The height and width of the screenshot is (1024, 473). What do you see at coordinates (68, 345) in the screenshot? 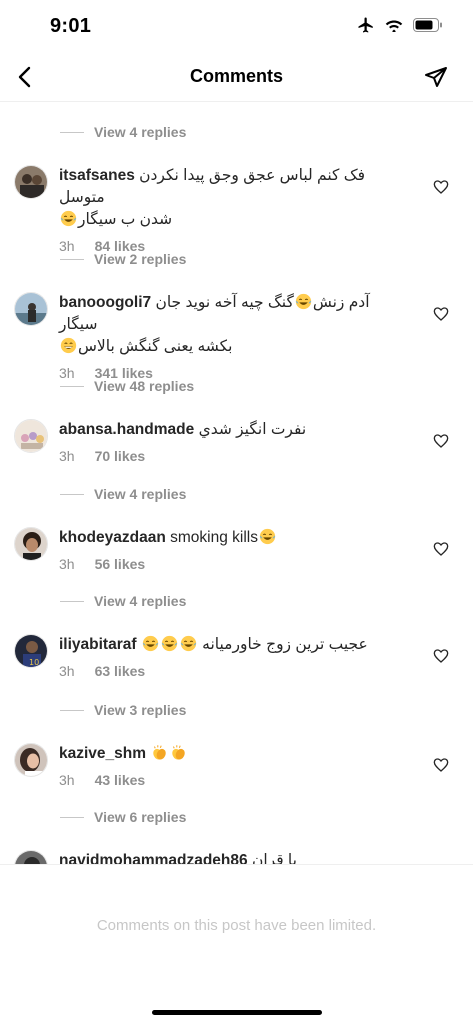
I see `grin-emoji-icon` at bounding box center [68, 345].